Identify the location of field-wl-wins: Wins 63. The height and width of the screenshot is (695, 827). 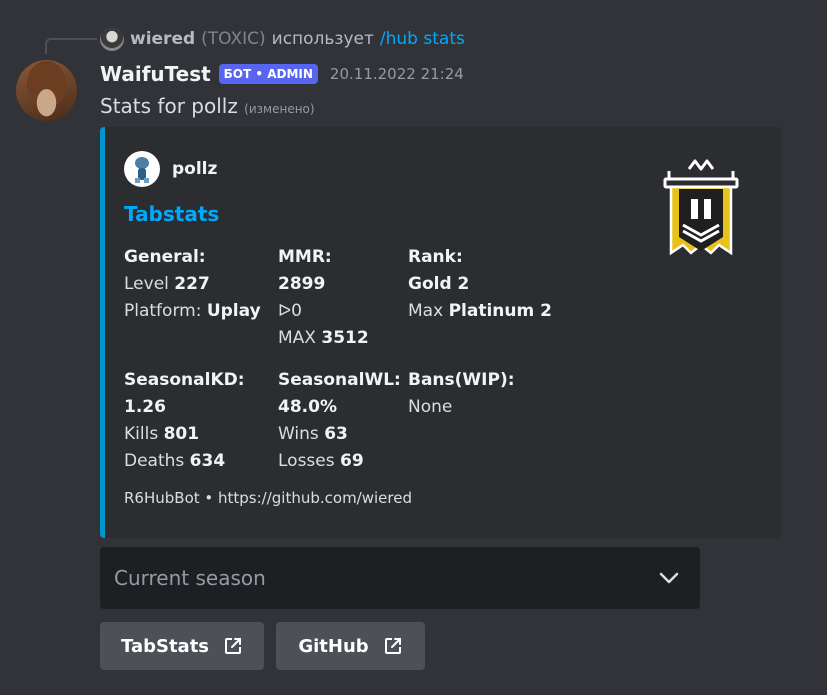
(313, 434).